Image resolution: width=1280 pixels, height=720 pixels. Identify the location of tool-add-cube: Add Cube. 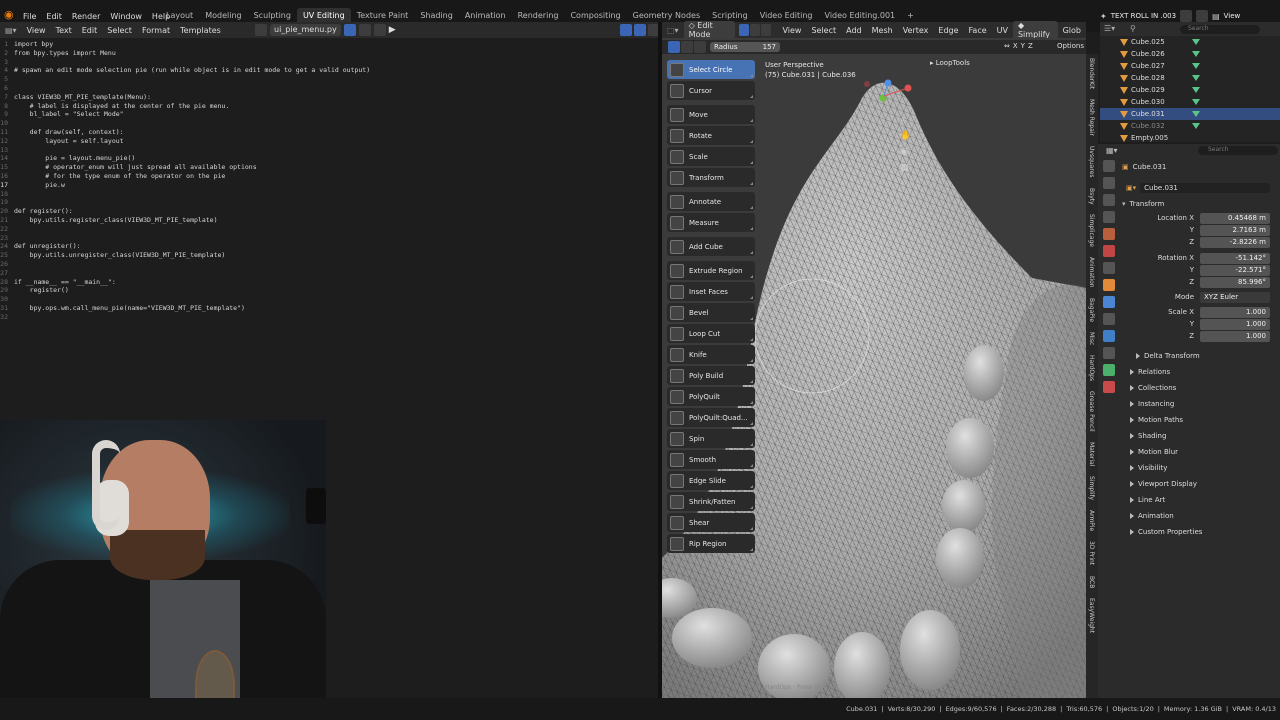
(711, 246).